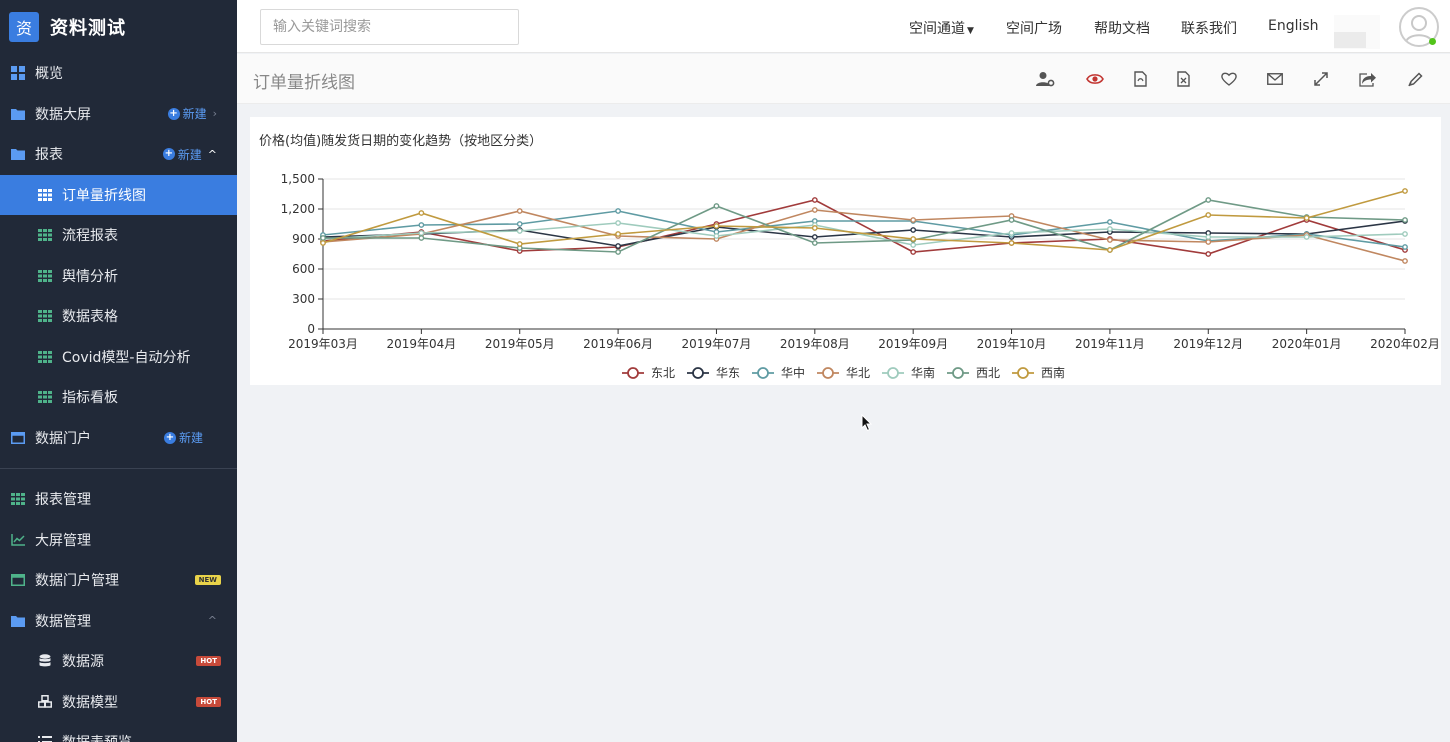 This screenshot has width=1450, height=742. Describe the element at coordinates (298, 209) in the screenshot. I see `y-tick-label: 1,200` at that location.